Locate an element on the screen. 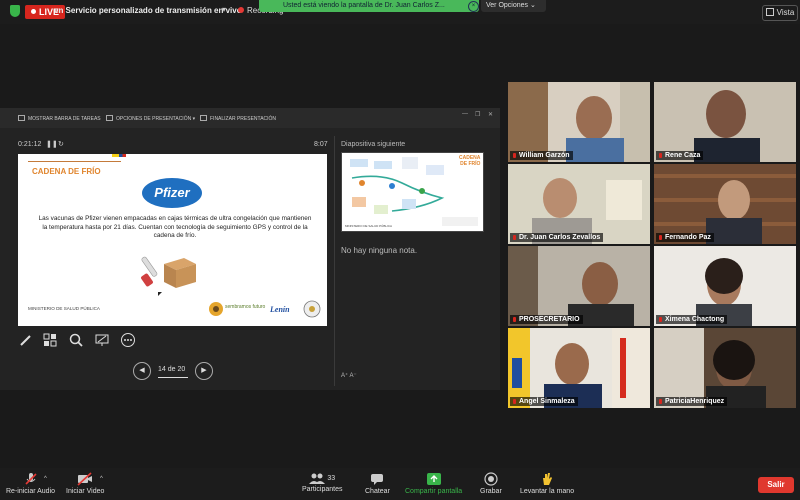 The width and height of the screenshot is (800, 500). show-taskbar-button: MOSTRAR BARRA DE TAREAS is located at coordinates (59, 118).